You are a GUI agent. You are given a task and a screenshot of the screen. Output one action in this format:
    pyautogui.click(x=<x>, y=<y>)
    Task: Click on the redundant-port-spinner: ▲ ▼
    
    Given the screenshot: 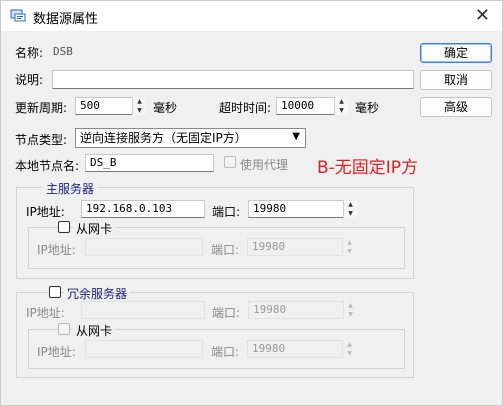 What is the action you would take?
    pyautogui.click(x=350, y=310)
    